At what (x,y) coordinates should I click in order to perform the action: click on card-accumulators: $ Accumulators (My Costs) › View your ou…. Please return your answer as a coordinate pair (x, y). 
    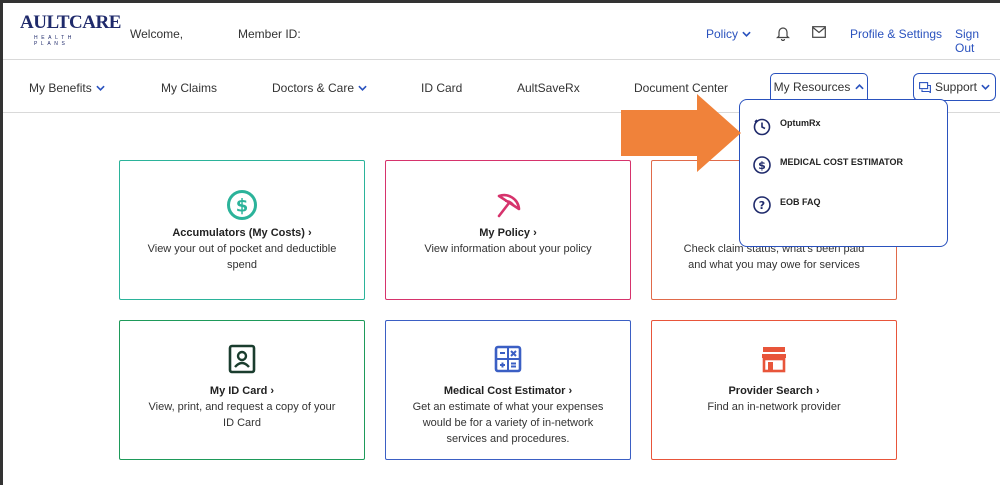
    Looking at the image, I should click on (242, 230).